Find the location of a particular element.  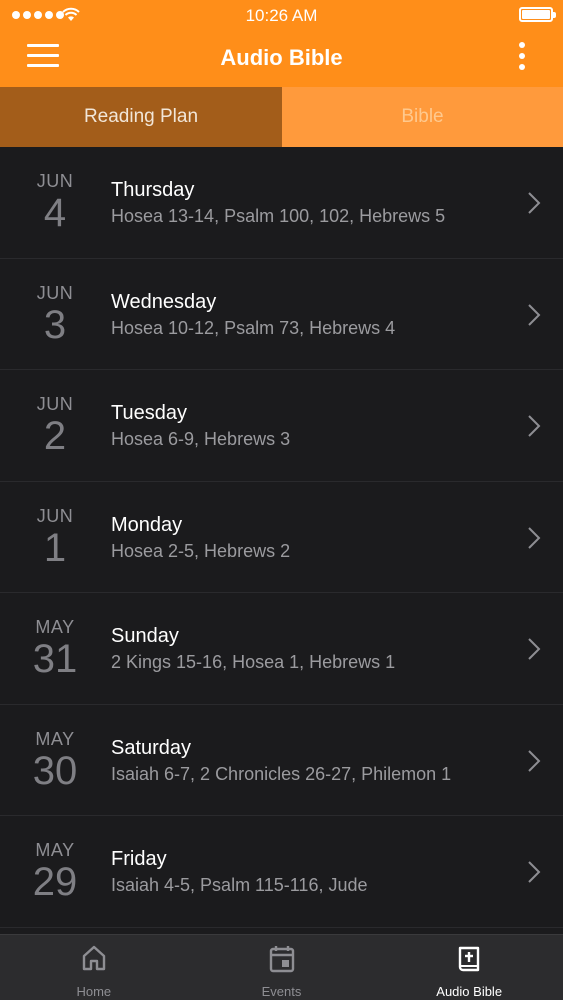

segmented-tabs: Reading Plan Bible is located at coordinates (281, 117).